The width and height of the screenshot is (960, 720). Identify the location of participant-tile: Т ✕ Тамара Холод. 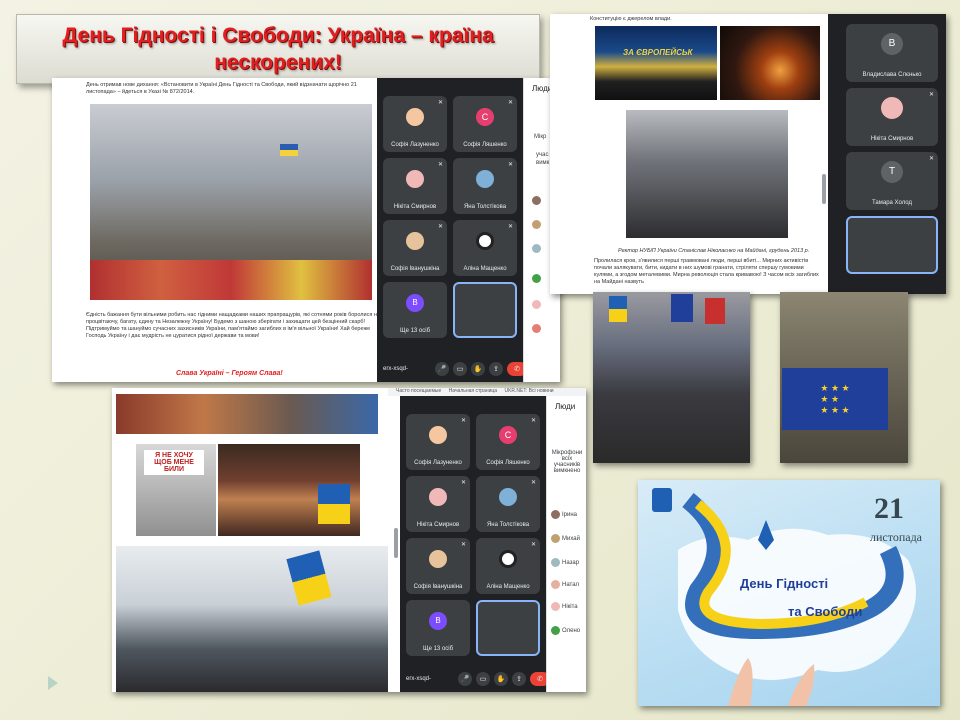
(892, 181).